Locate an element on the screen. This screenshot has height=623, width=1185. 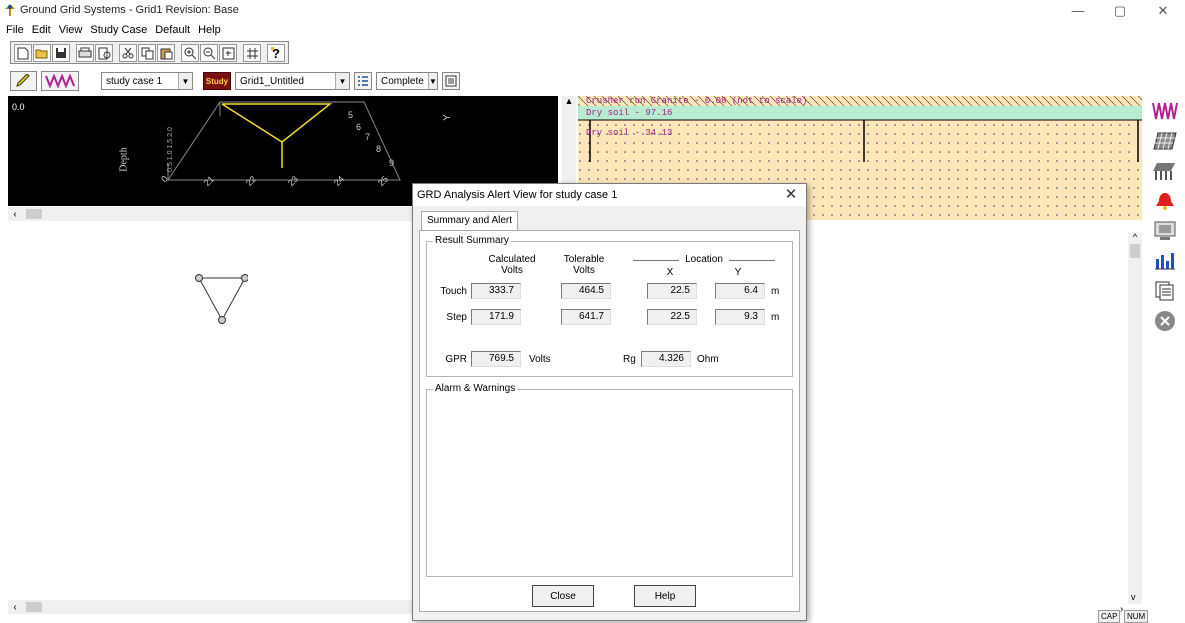
alert-button is located at coordinates (1165, 201).